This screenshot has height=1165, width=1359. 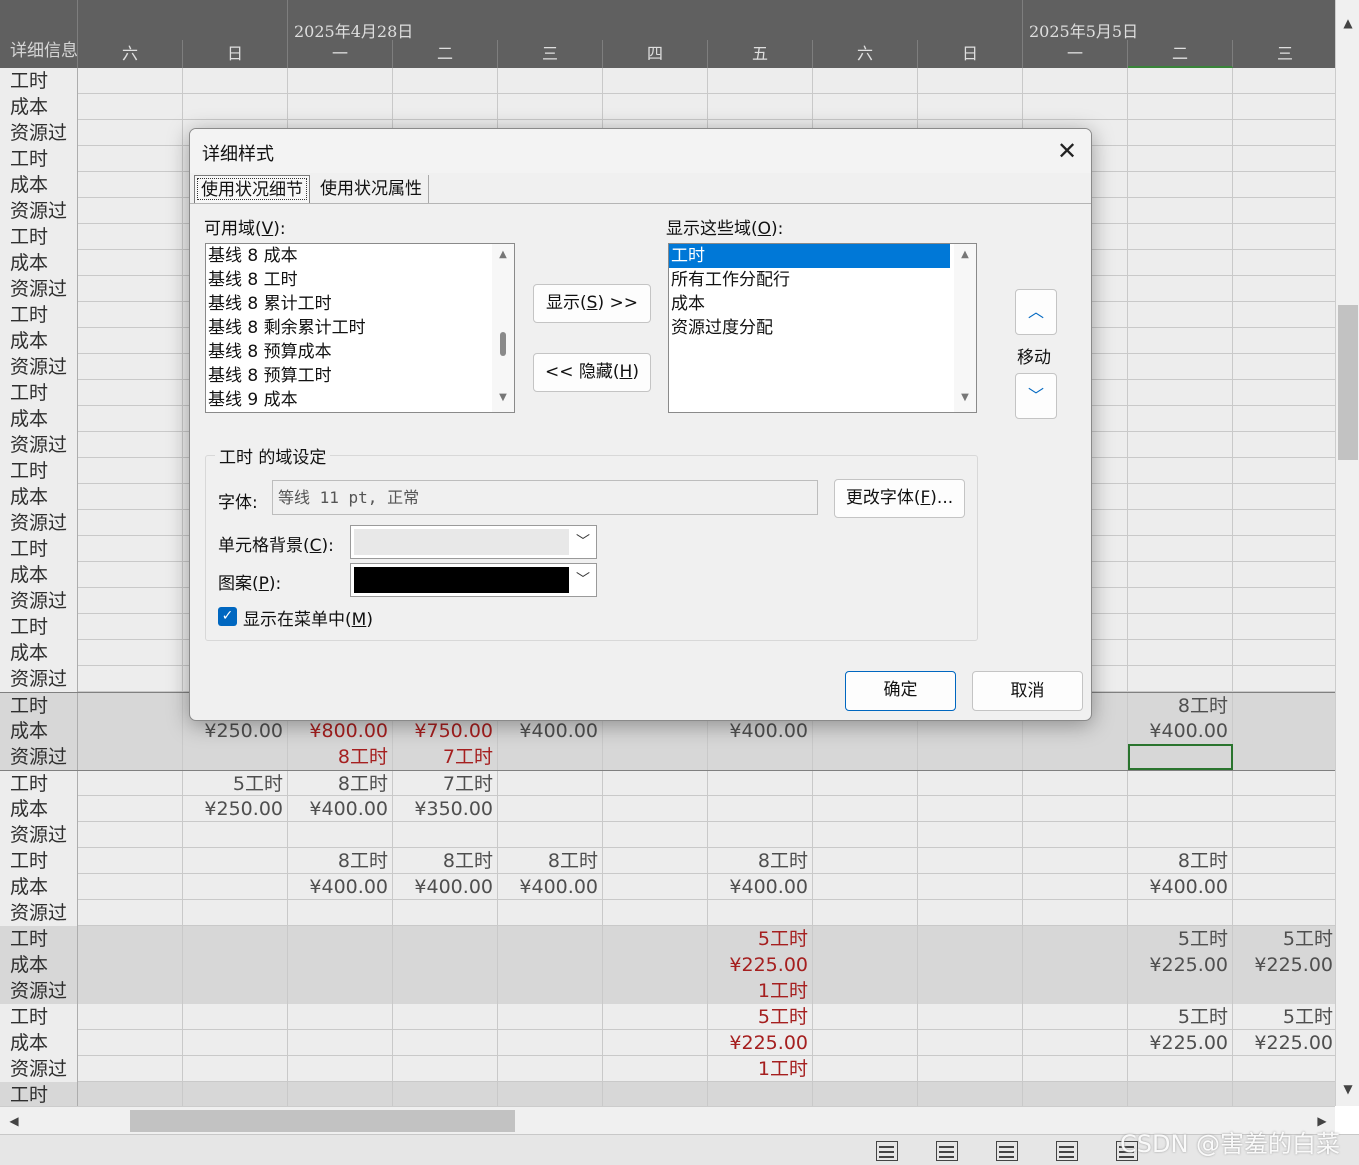 I want to click on cancel-button: 取消, so click(x=1027, y=691).